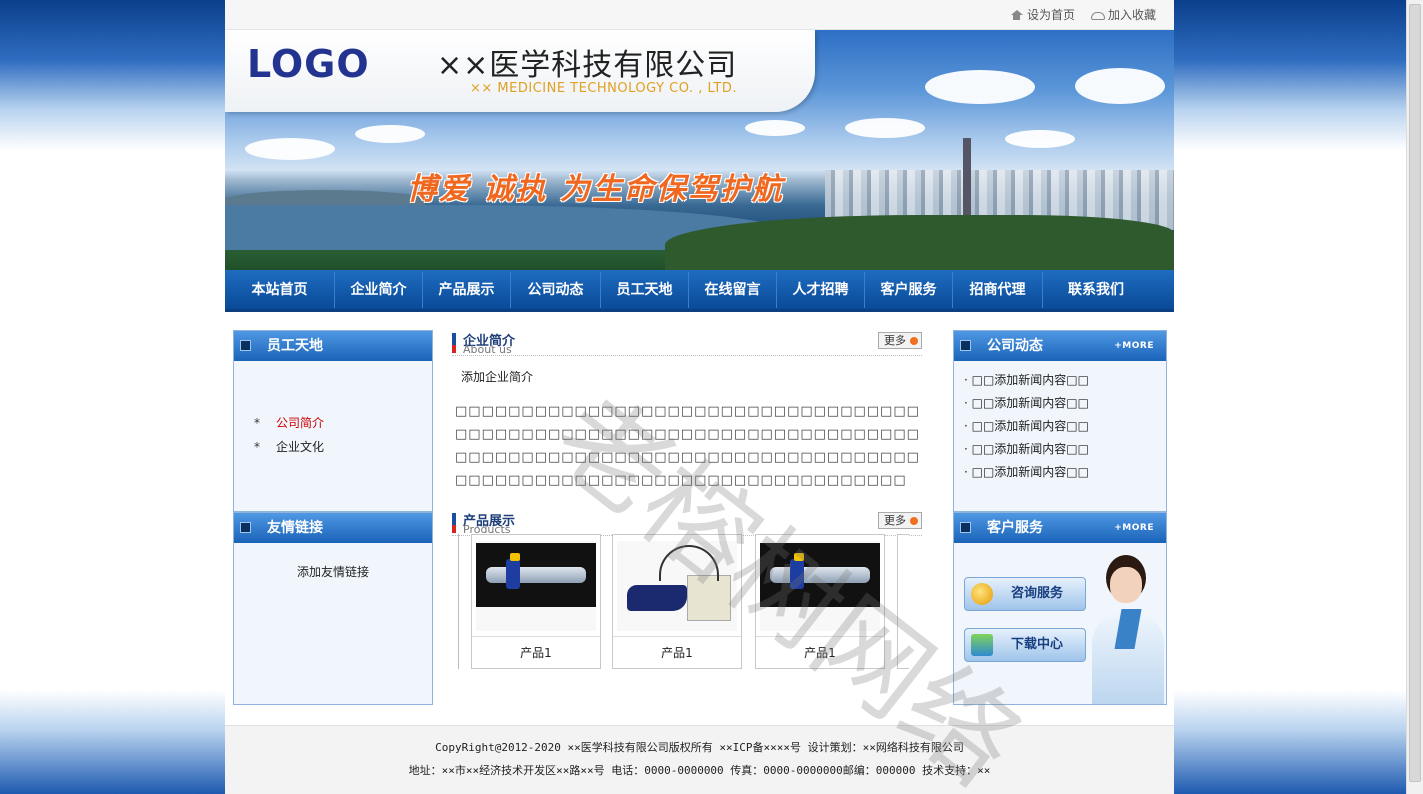 The height and width of the screenshot is (794, 1423). What do you see at coordinates (1096, 290) in the screenshot?
I see `nav-item-contact: 联系我们` at bounding box center [1096, 290].